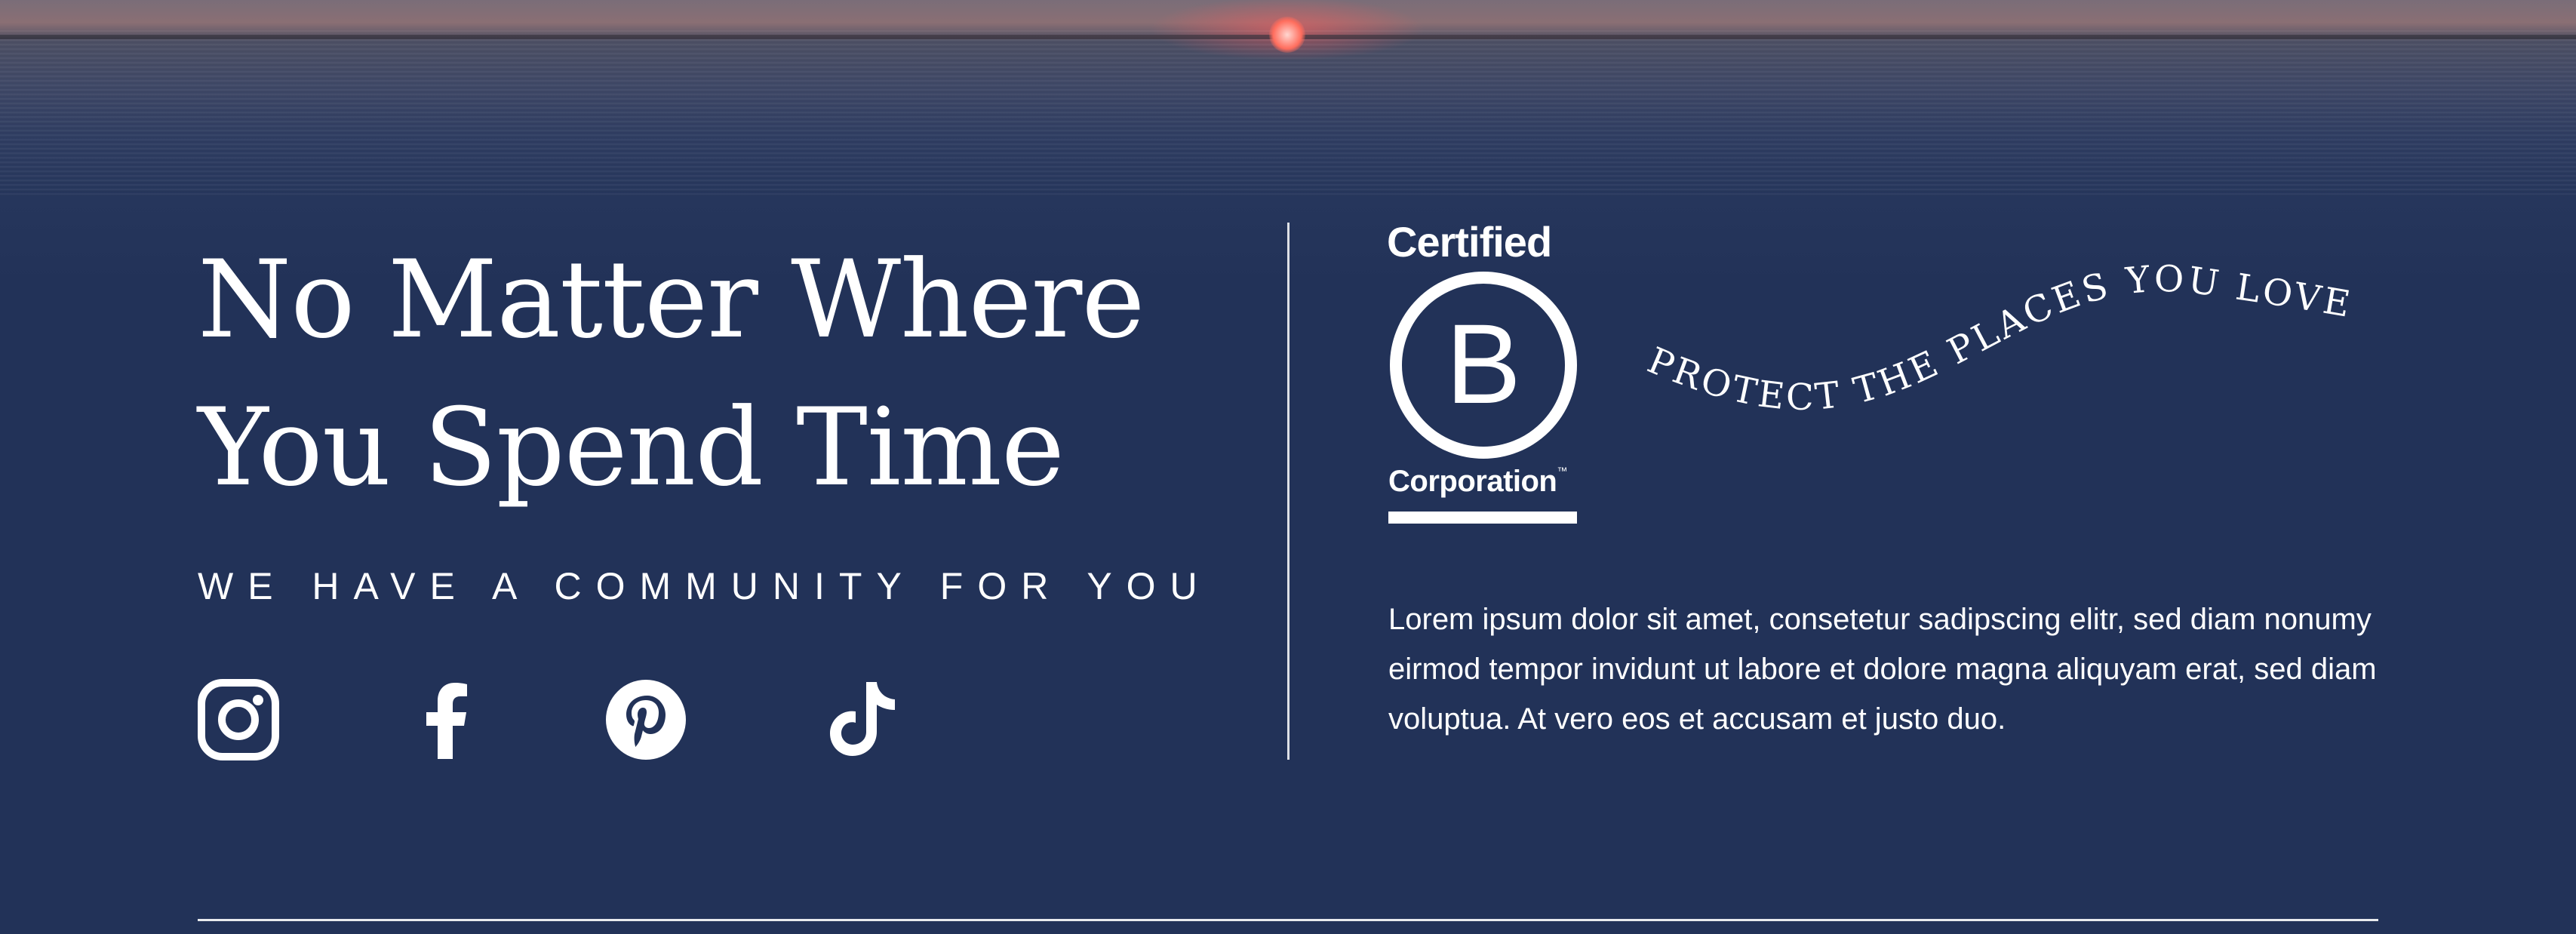 The image size is (2576, 934). I want to click on tiktok-link, so click(863, 719).